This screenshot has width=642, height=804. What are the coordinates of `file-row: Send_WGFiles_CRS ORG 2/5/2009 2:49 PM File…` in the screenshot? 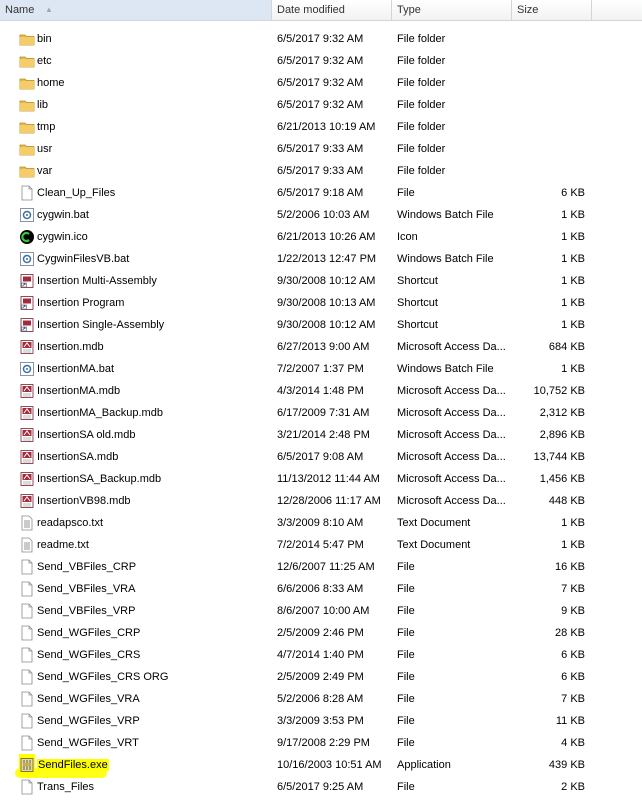 It's located at (321, 677).